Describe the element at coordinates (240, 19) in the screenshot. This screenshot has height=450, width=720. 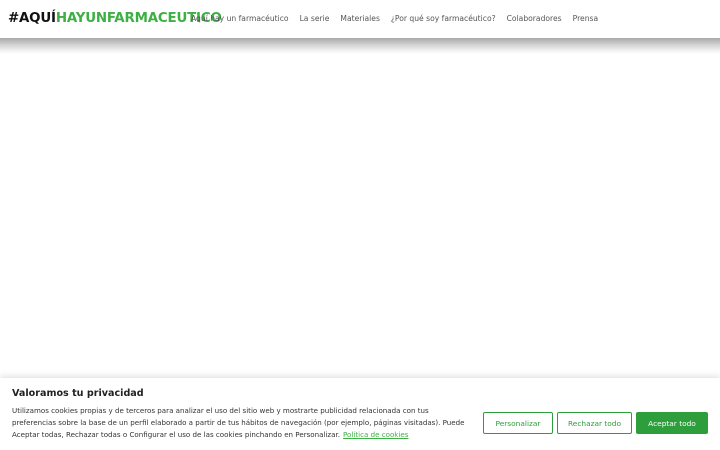
I see `nav-item-aqui-hay-un-farmaceutico: Aquí hay un farmacéutico` at that location.